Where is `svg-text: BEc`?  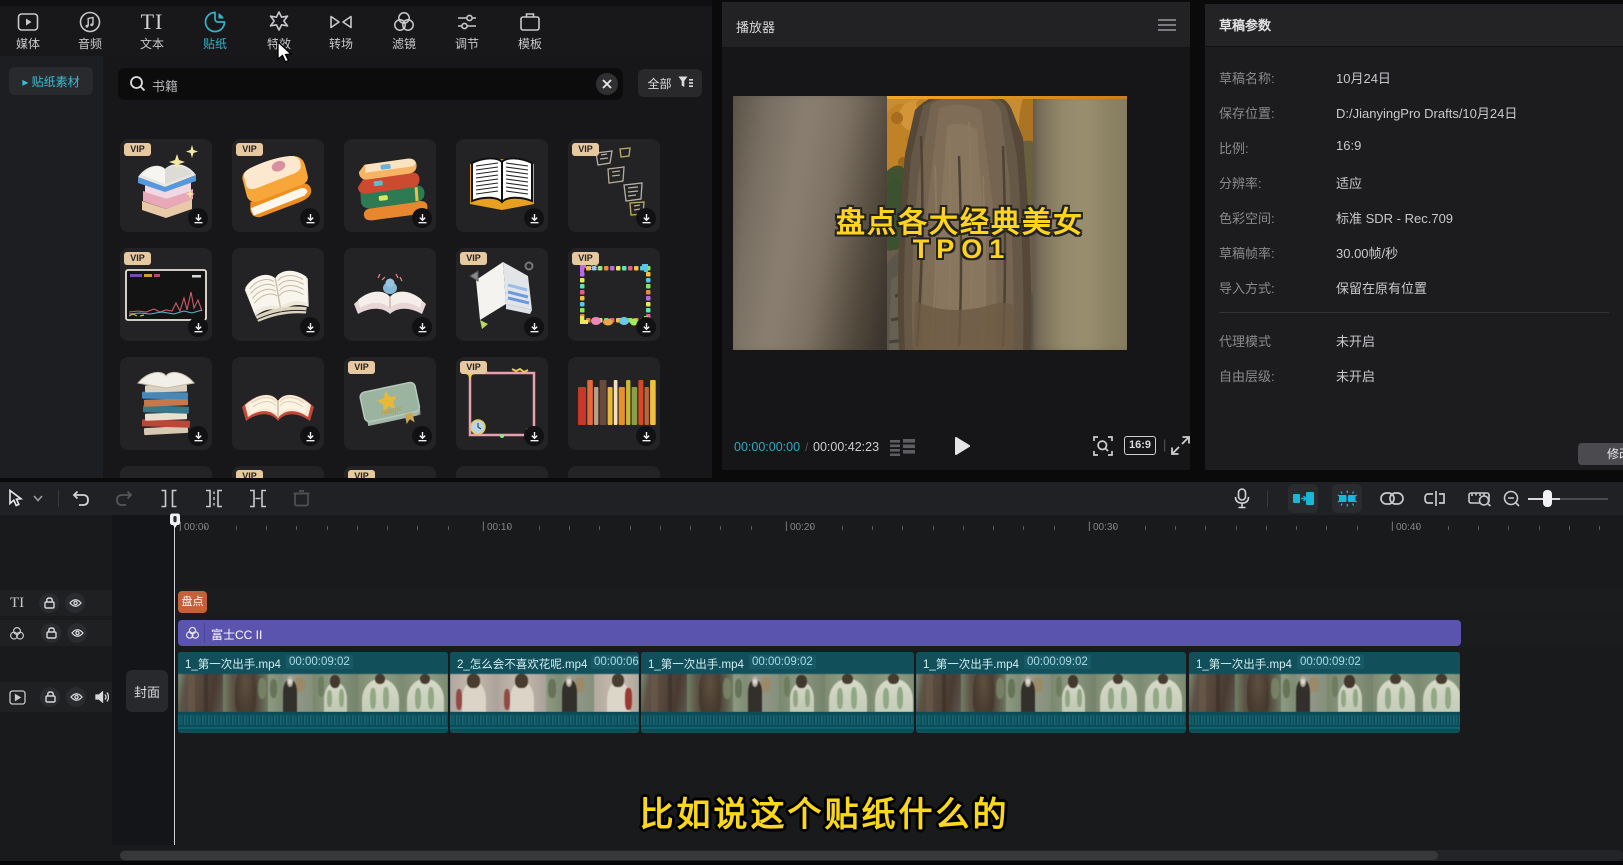 svg-text: BEc is located at coordinates (595, 269).